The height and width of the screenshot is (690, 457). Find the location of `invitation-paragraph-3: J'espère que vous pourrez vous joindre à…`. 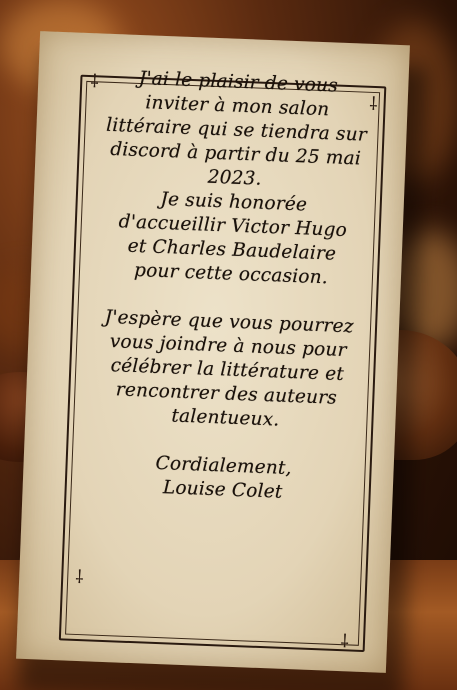

invitation-paragraph-3: J'espère que vous pourrez vous joindre à… is located at coordinates (227, 370).